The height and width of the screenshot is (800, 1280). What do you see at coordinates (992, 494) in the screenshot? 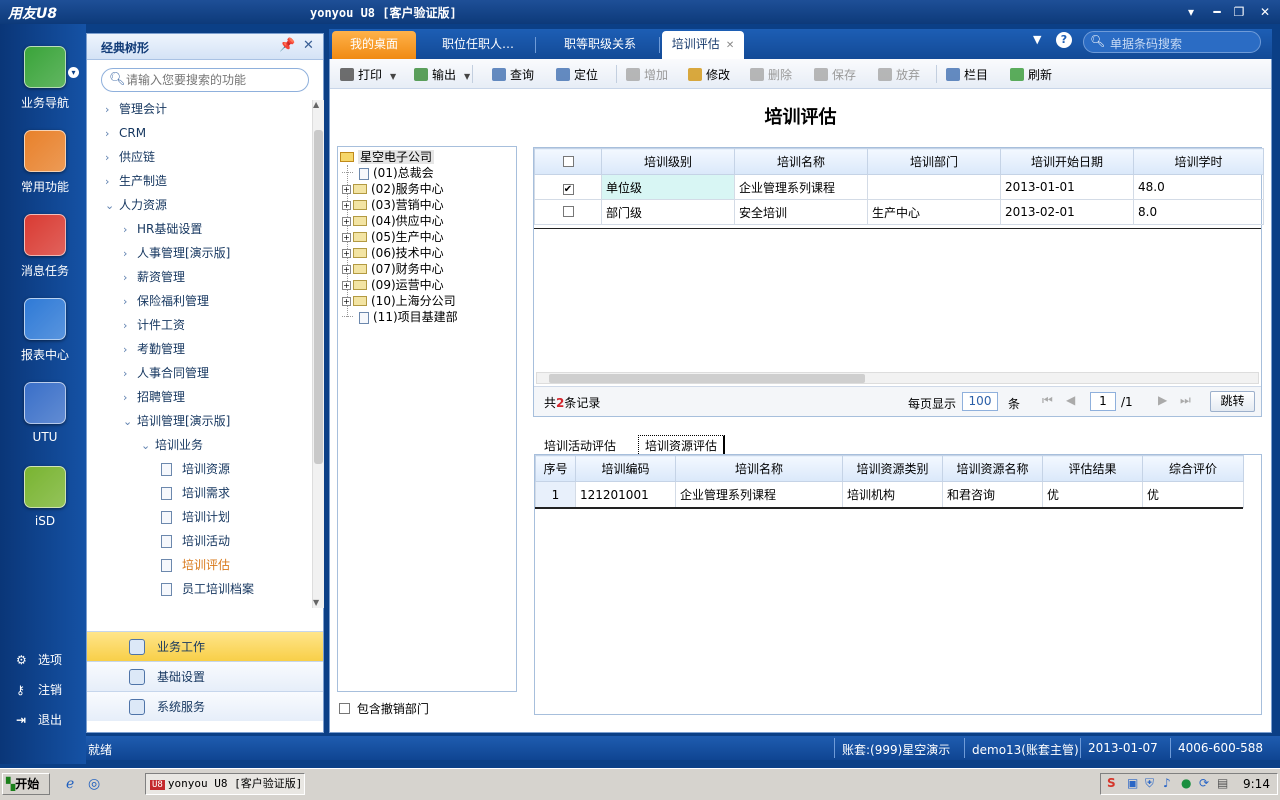
I see `table-cell: 和君咨询` at bounding box center [992, 494].